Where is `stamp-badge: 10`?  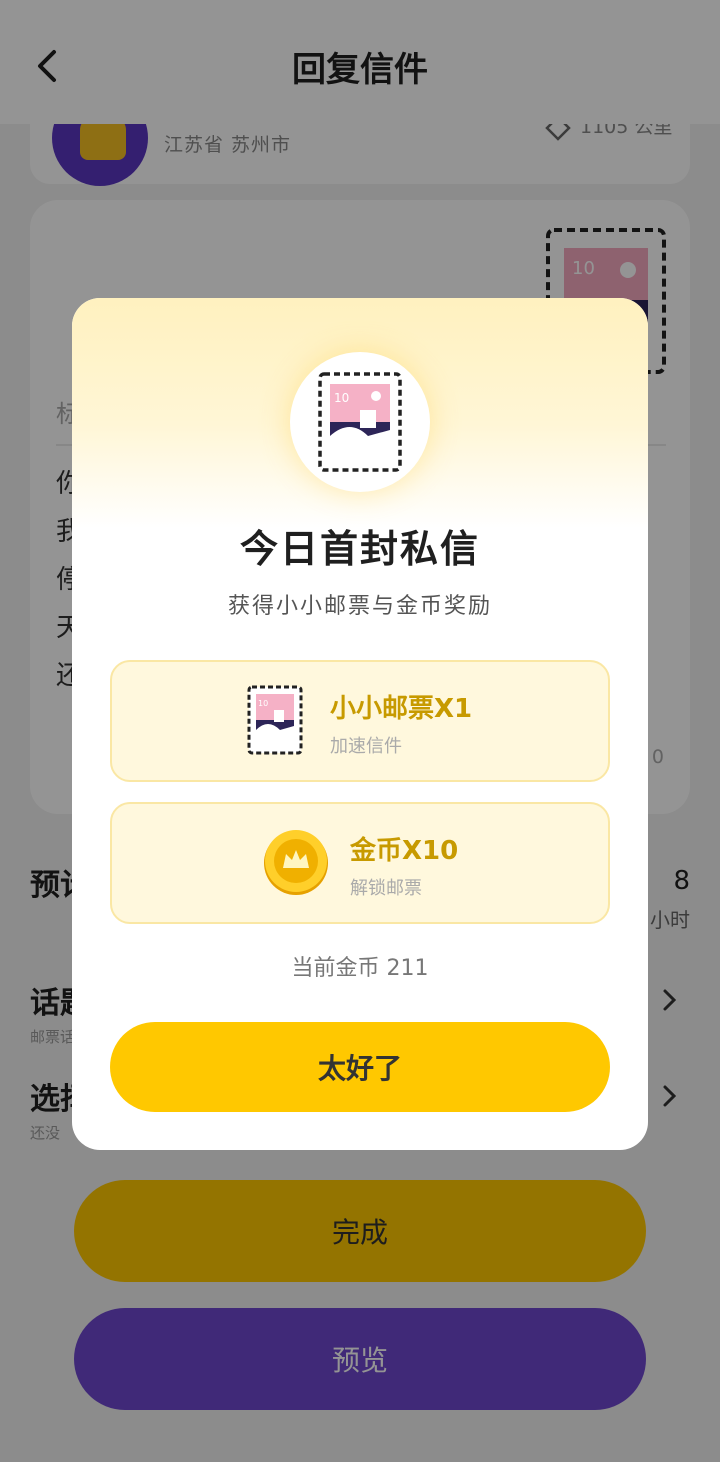 stamp-badge: 10 is located at coordinates (360, 422).